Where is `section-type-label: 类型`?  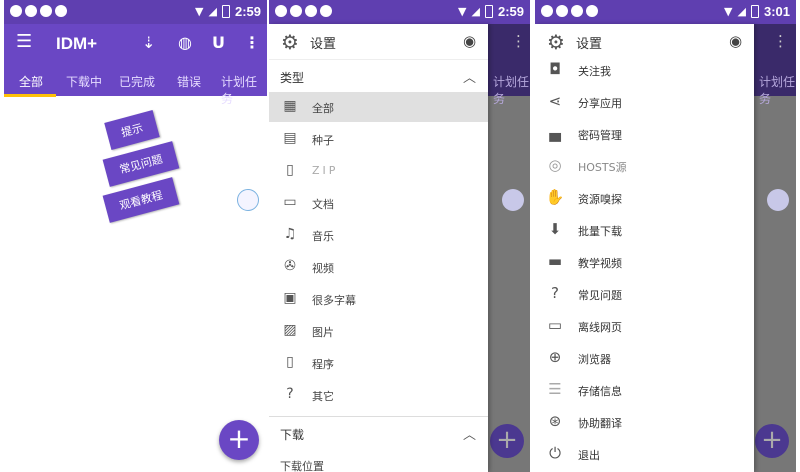 section-type-label: 类型 is located at coordinates (292, 78).